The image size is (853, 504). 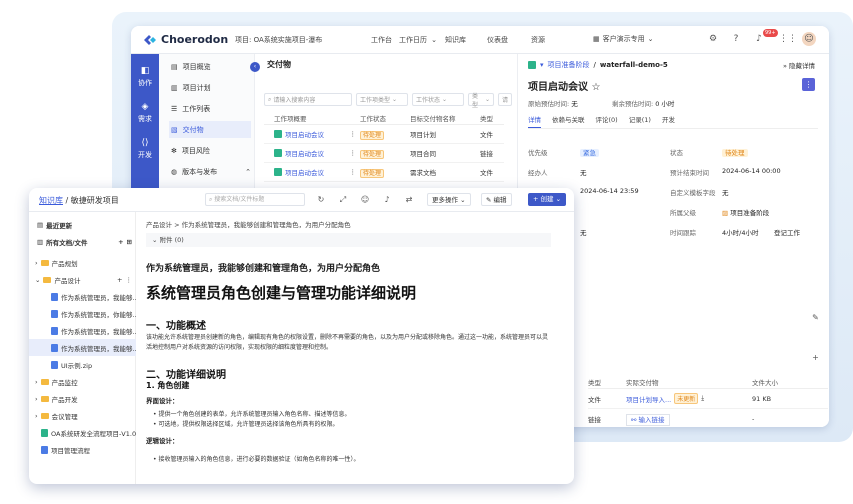 I want to click on search-icon: ⌕, so click(x=270, y=99).